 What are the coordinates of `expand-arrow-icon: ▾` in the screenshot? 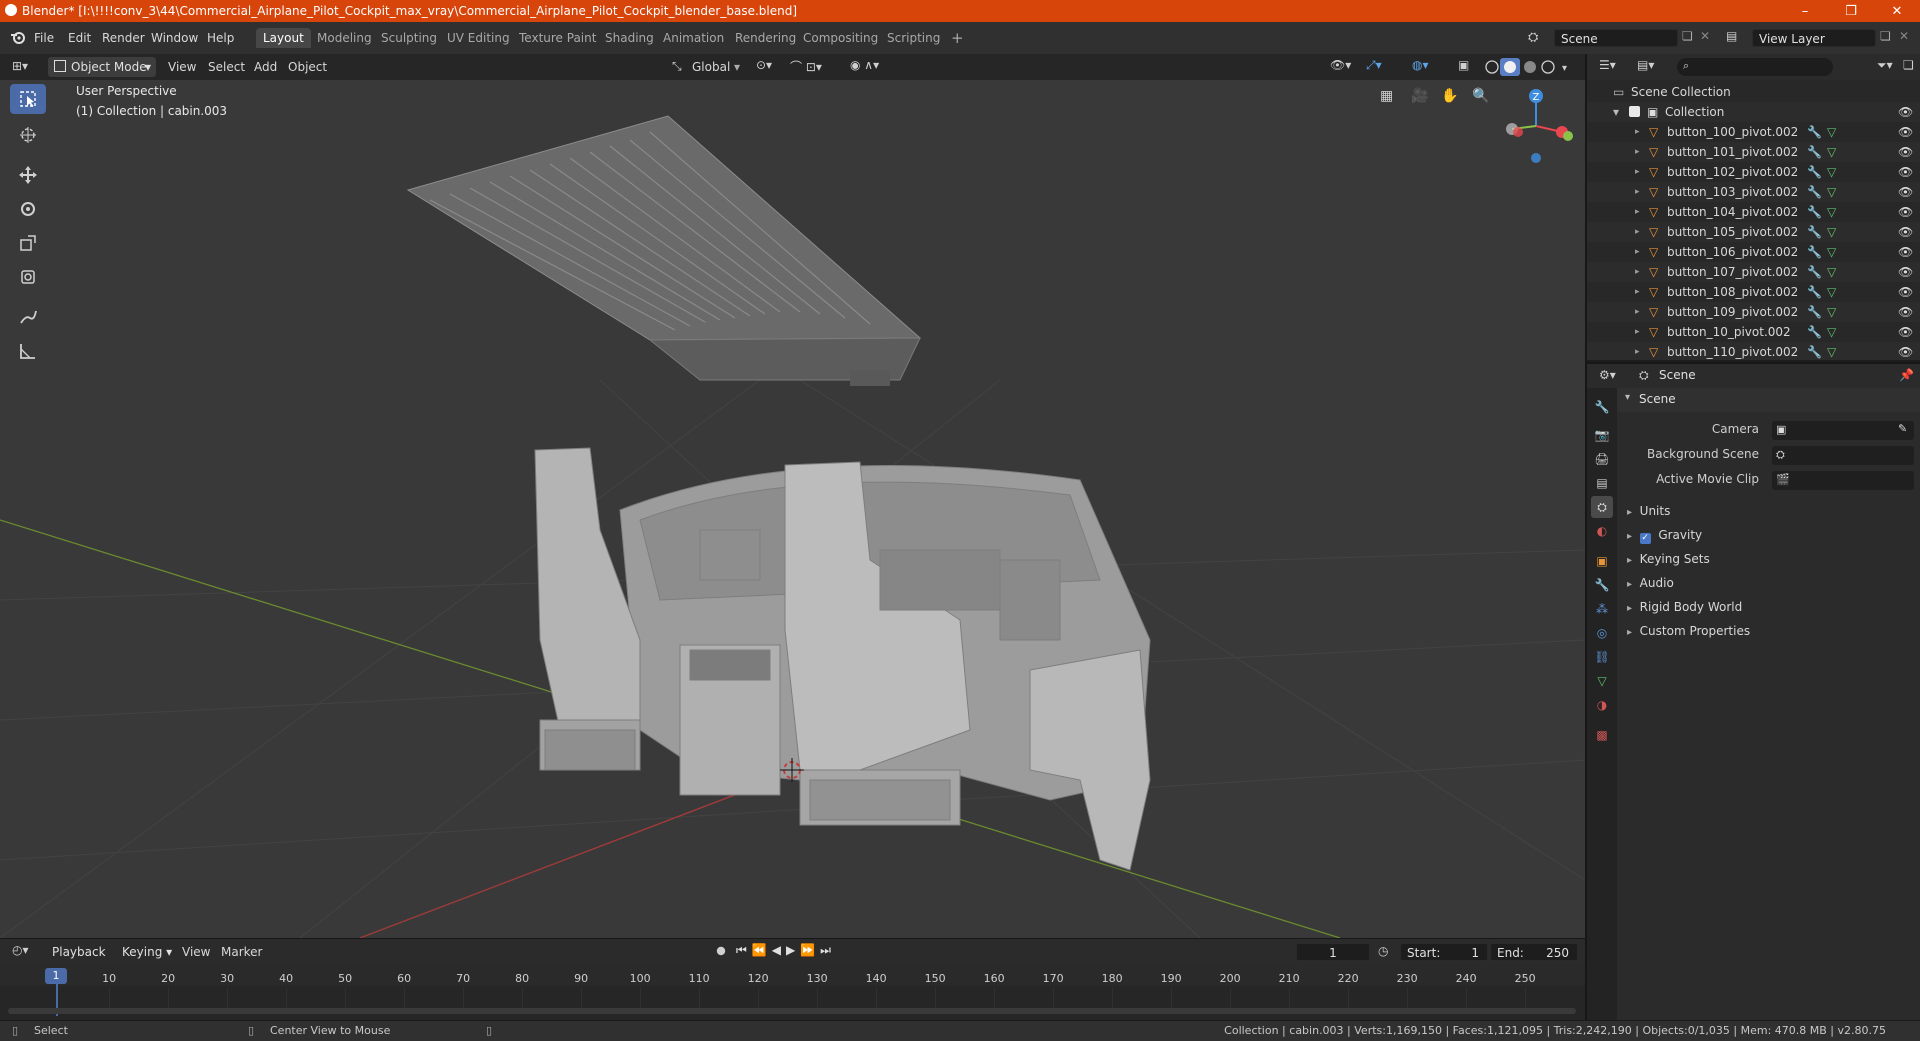 It's located at (1616, 112).